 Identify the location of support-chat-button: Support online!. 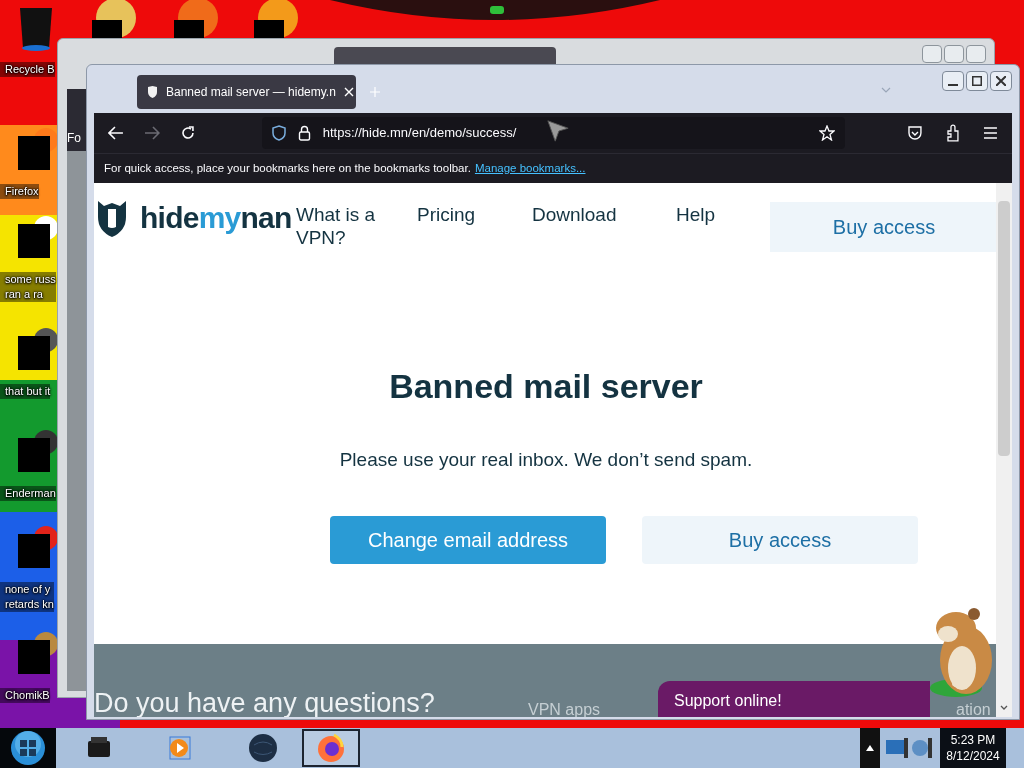
(794, 699).